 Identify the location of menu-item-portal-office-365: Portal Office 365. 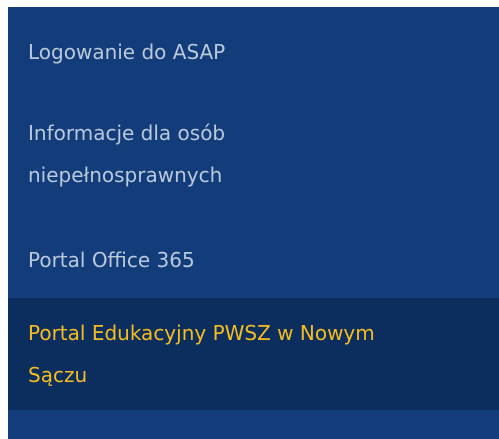
(253, 260).